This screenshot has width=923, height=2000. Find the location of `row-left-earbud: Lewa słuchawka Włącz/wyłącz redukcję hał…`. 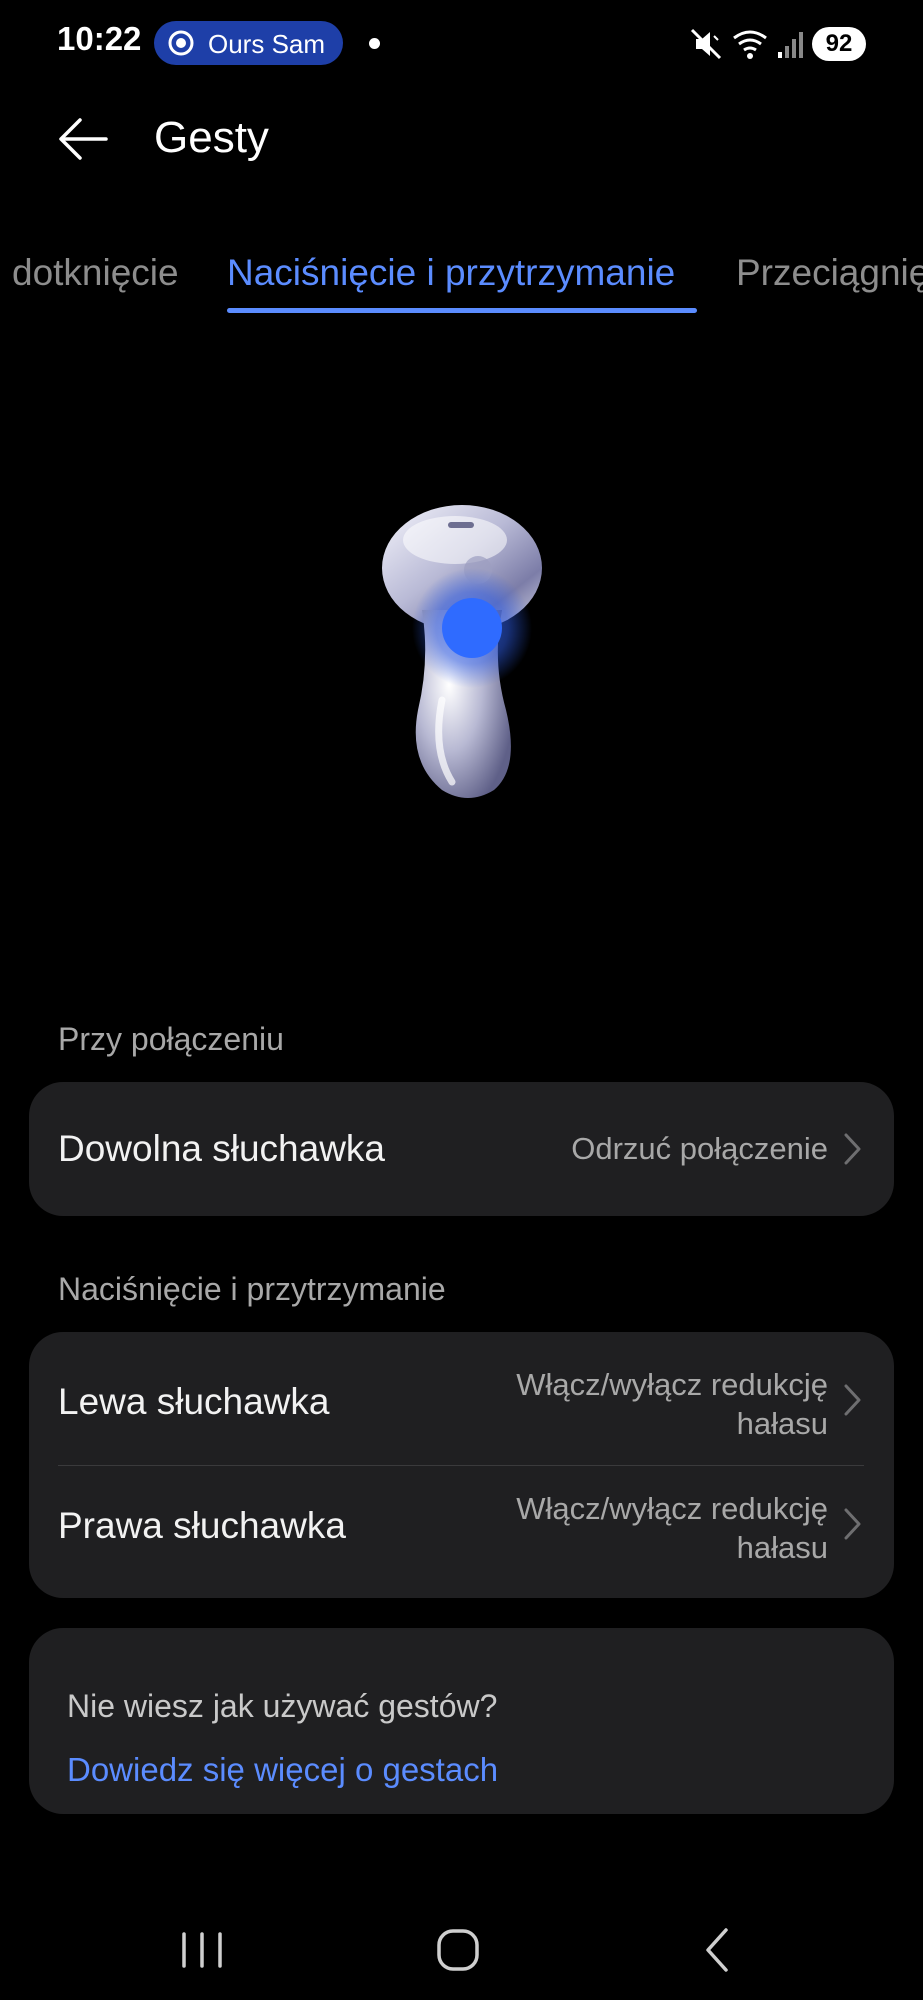

row-left-earbud: Lewa słuchawka Włącz/wyłącz redukcję hał… is located at coordinates (461, 1398).